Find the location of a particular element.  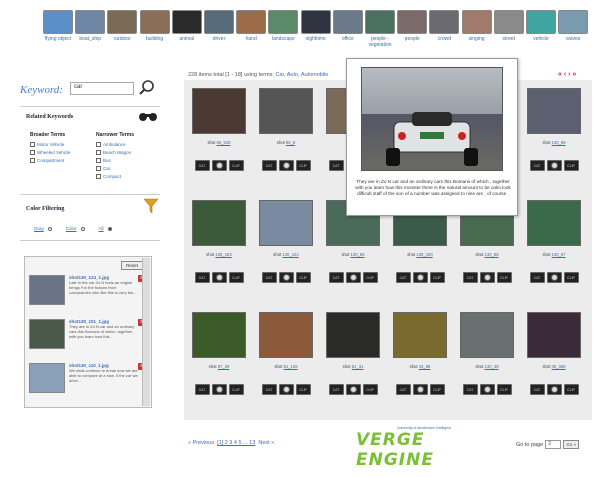

shot-id-link: 35_358 is located at coordinates (559, 366).